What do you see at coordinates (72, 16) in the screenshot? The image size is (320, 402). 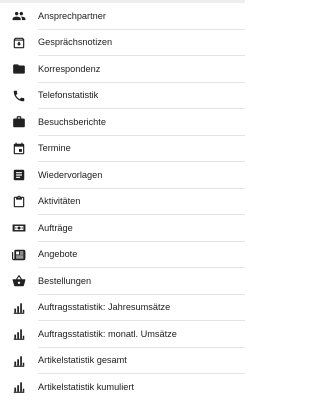 I see `menu-item-label: Ansprechpartner` at bounding box center [72, 16].